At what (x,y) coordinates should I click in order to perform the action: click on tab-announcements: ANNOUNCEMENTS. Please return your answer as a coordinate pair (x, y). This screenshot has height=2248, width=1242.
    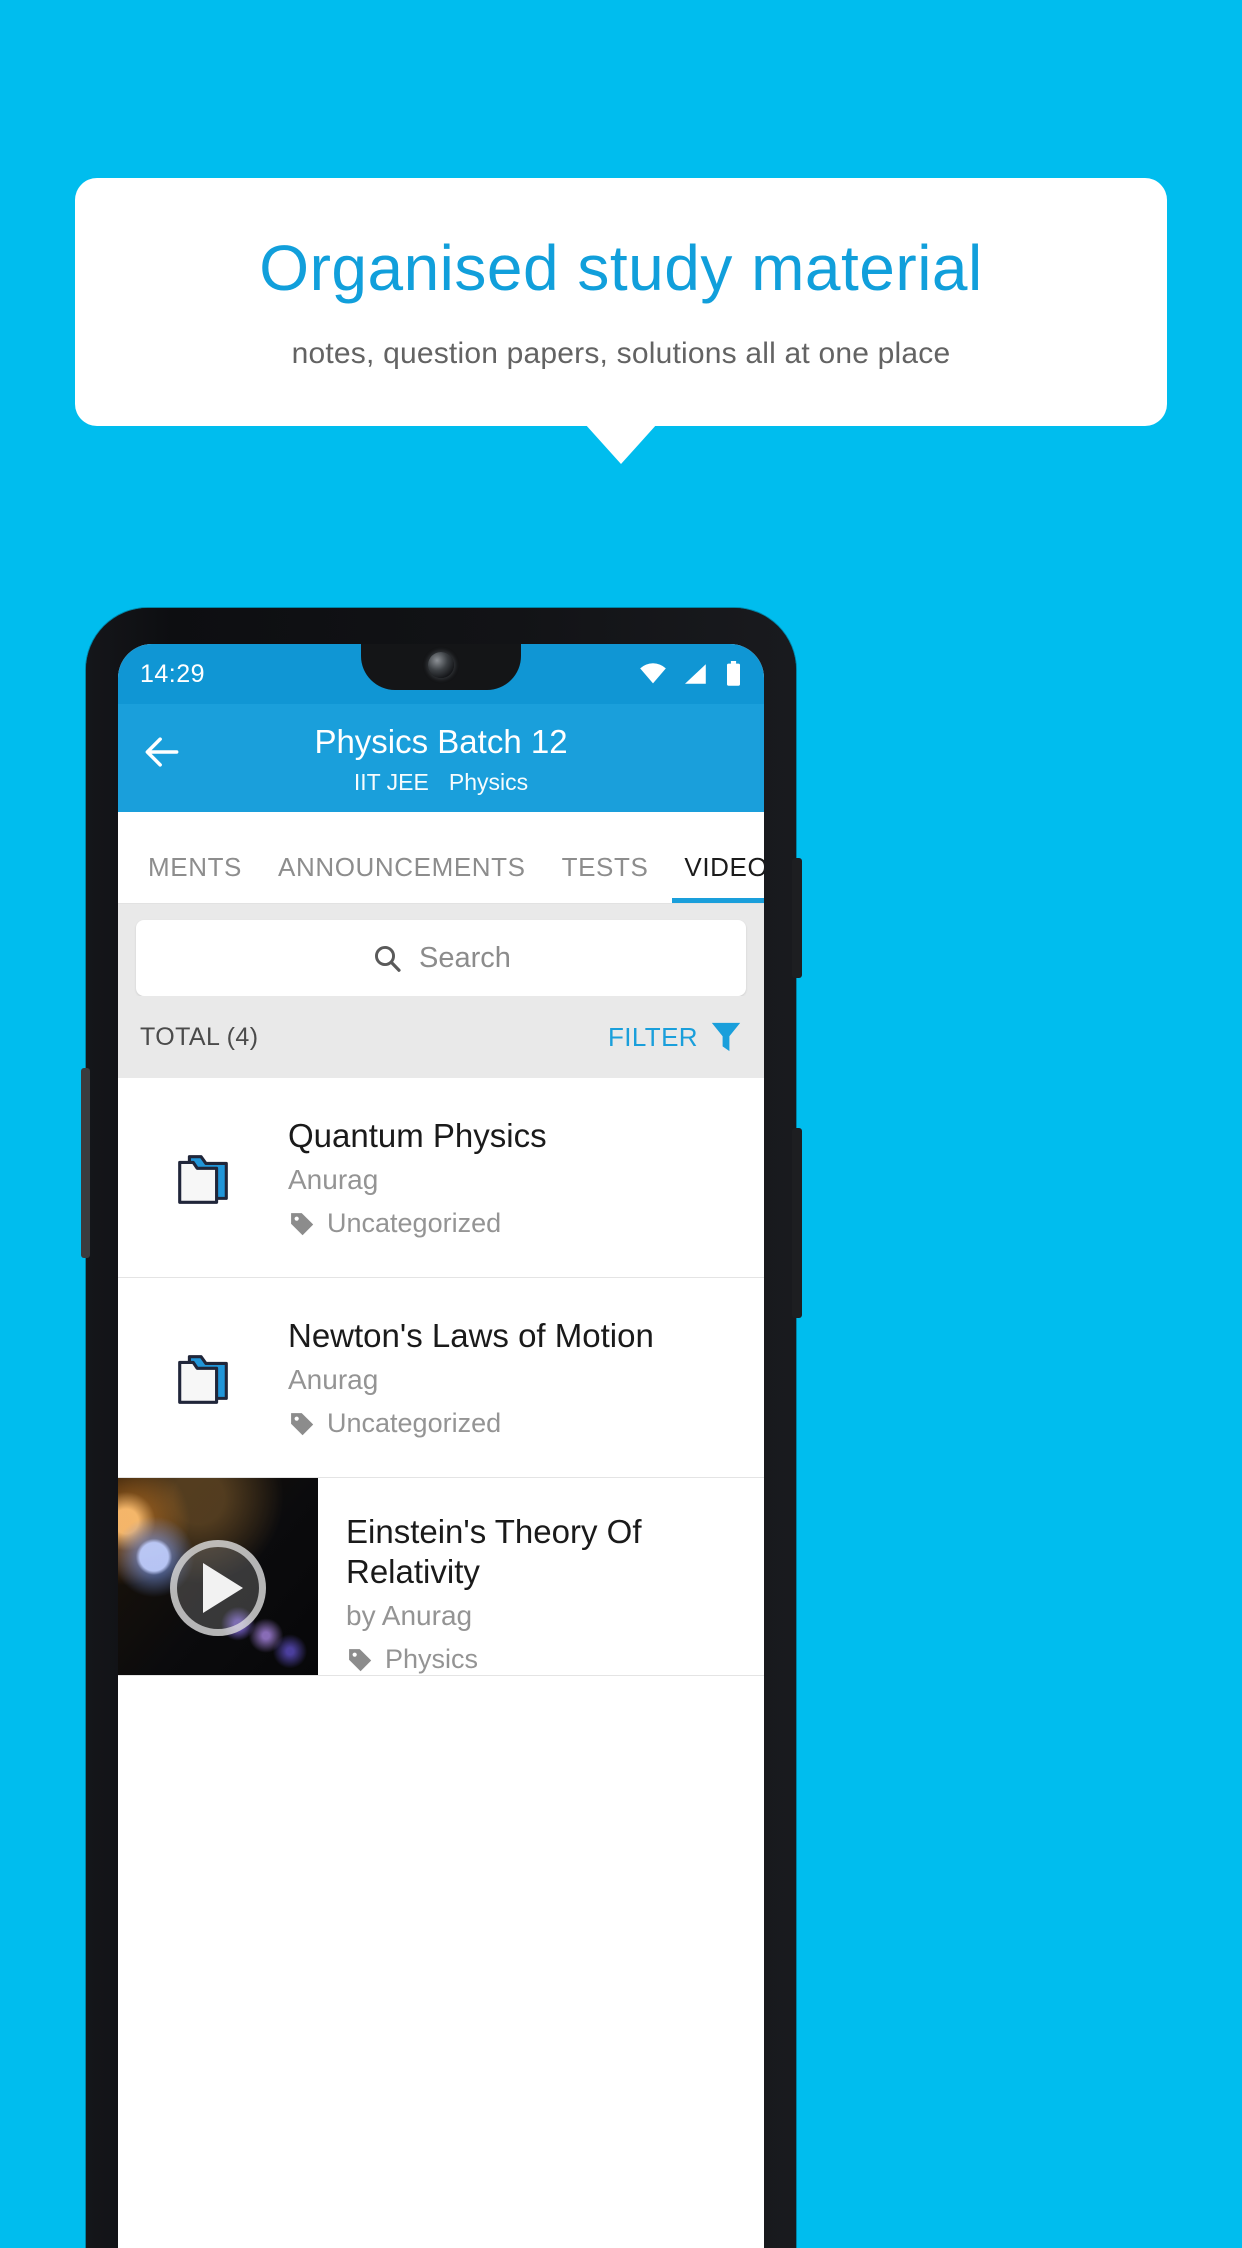
    Looking at the image, I should click on (402, 877).